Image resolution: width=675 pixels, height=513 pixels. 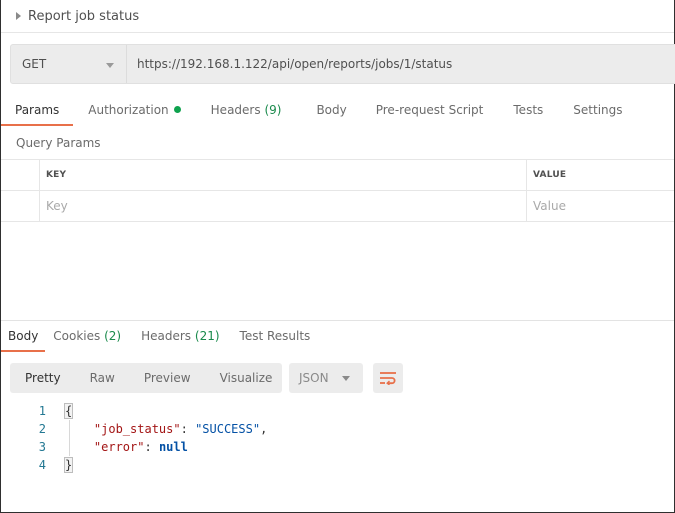 What do you see at coordinates (337, 411) in the screenshot?
I see `code-line: 1 {` at bounding box center [337, 411].